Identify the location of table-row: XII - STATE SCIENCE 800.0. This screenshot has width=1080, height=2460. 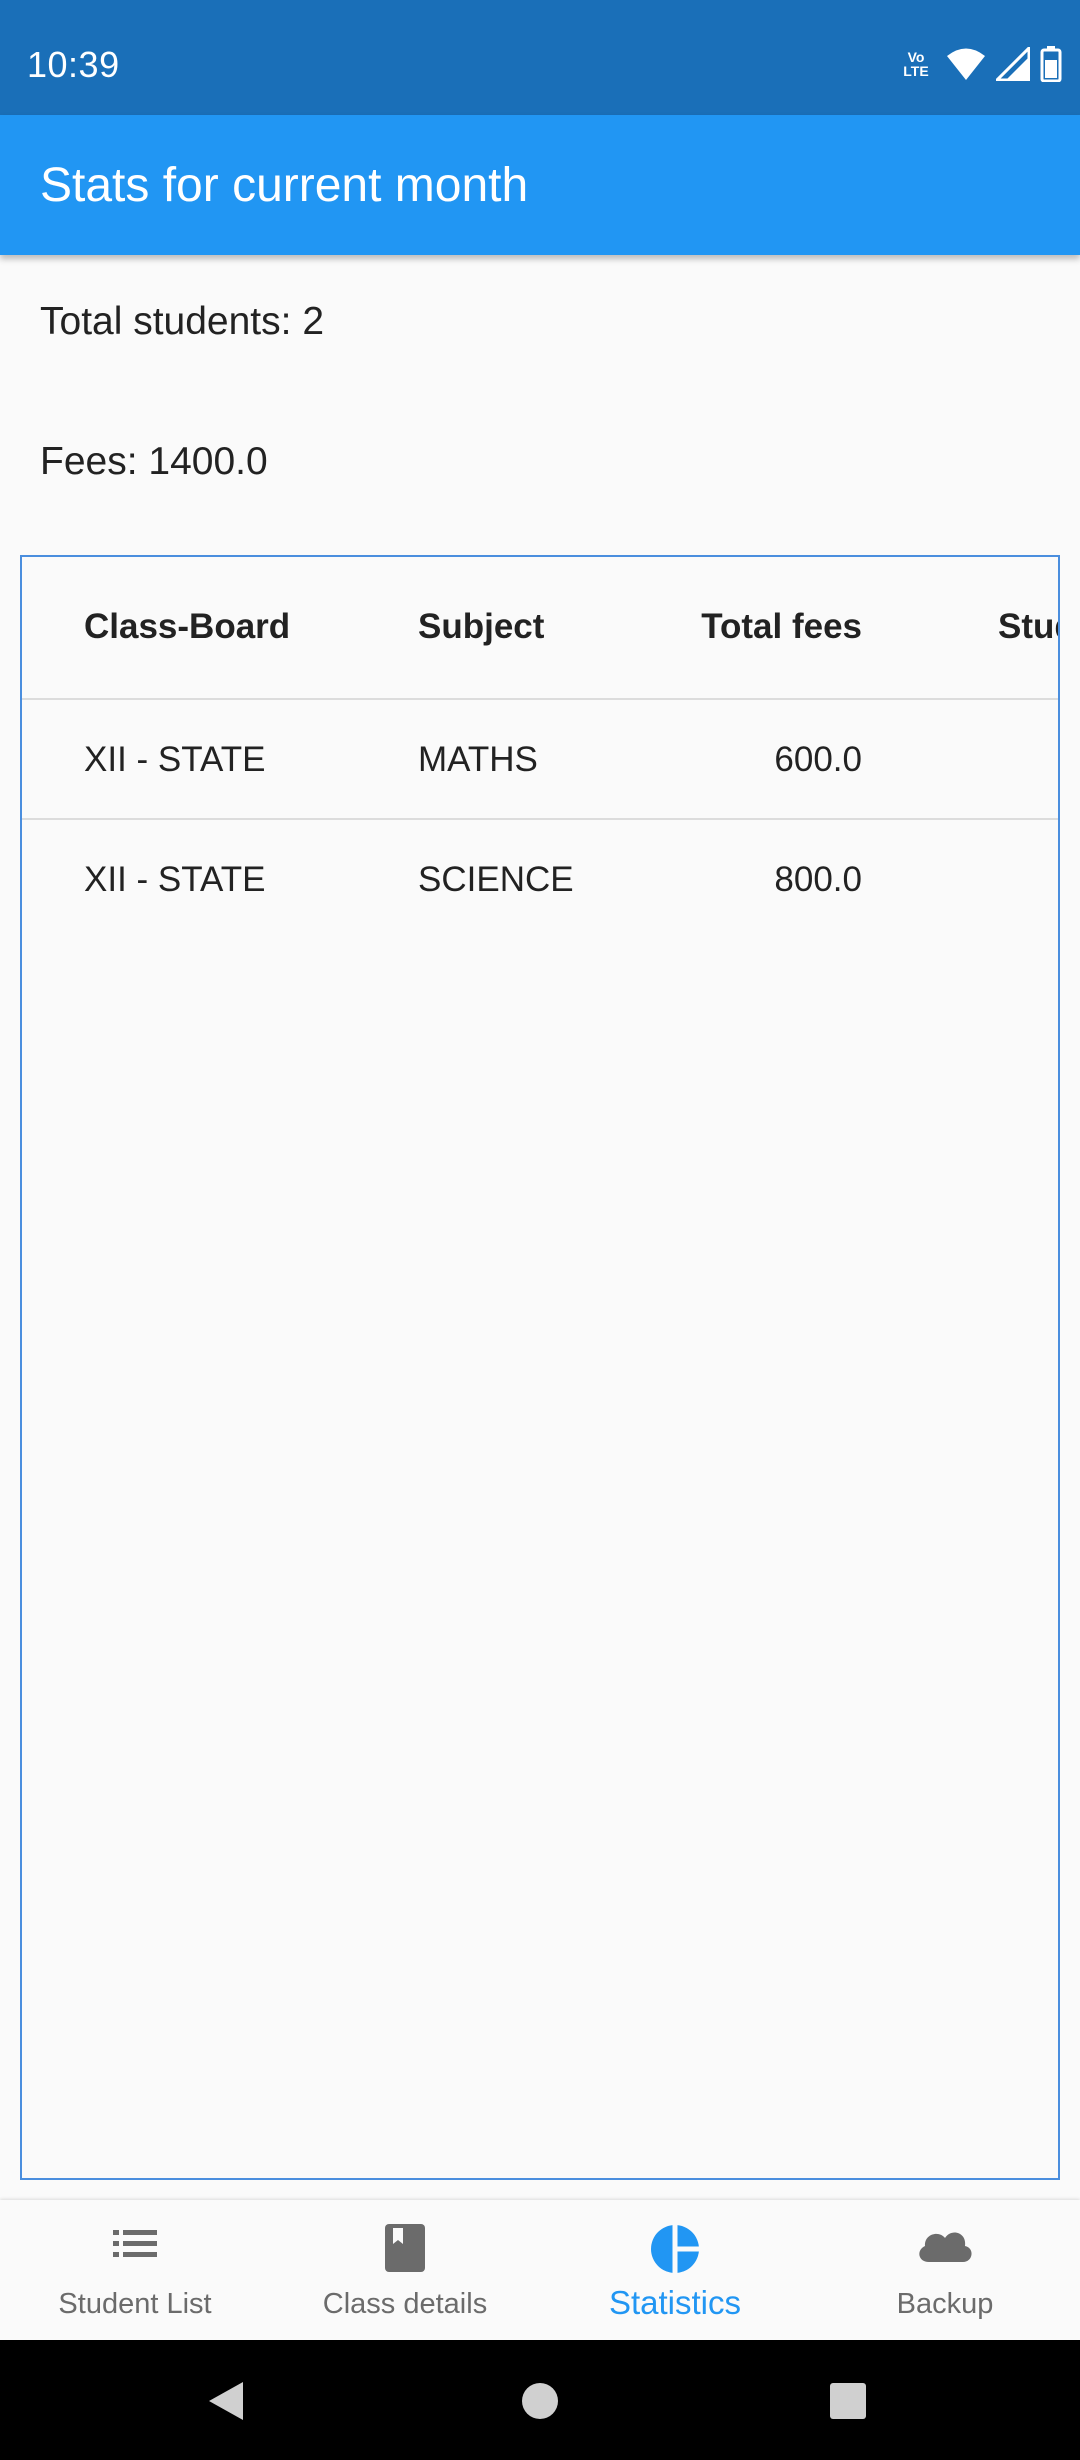
(540, 880).